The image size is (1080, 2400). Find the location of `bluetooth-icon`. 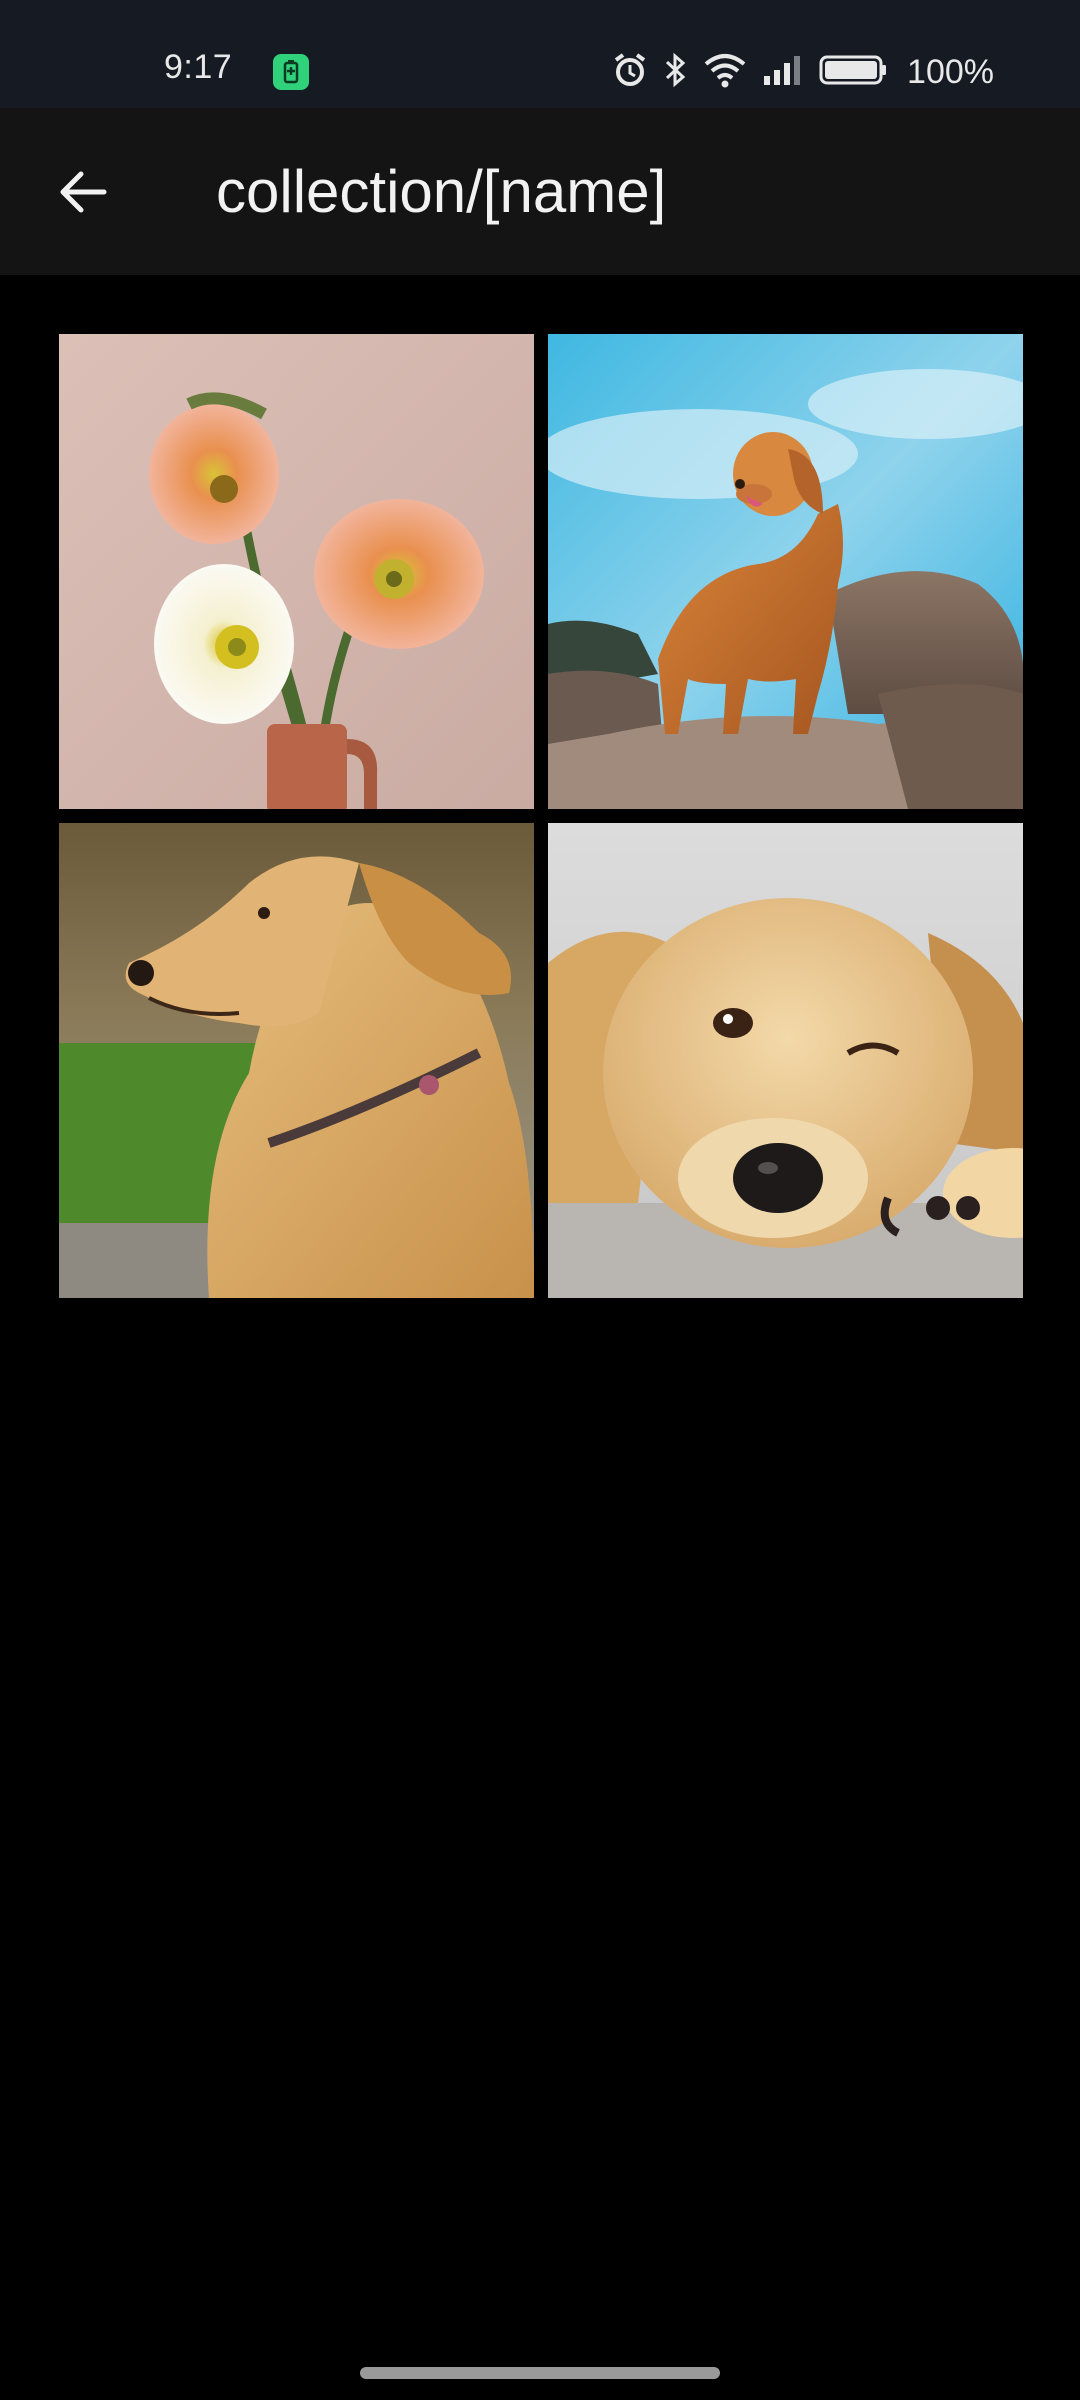

bluetooth-icon is located at coordinates (676, 72).